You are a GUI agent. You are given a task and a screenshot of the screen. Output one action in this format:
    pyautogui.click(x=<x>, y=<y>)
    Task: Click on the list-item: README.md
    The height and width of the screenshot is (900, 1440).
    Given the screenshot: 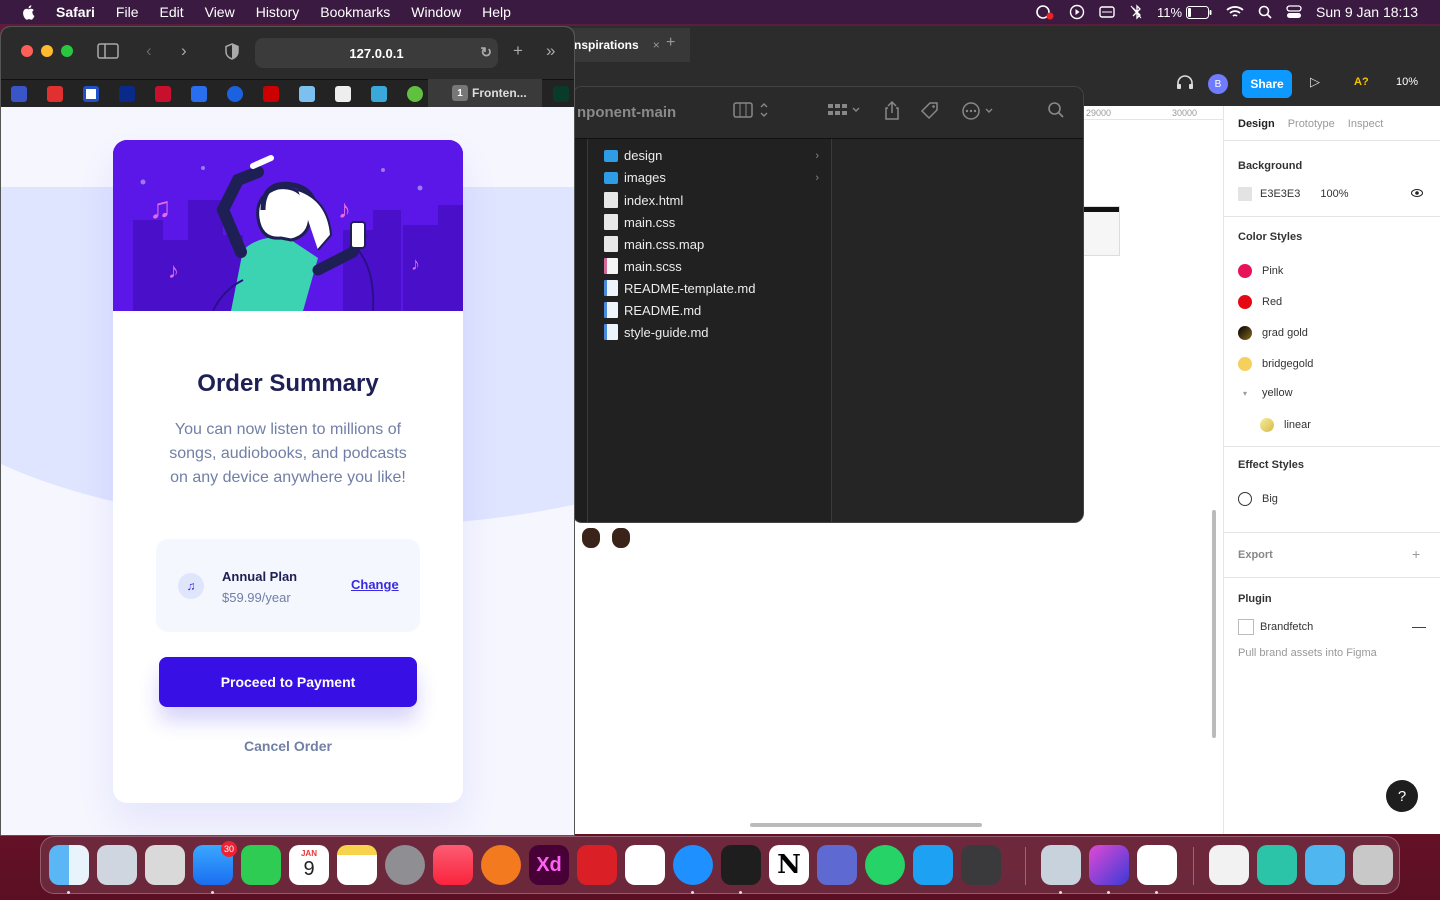 What is the action you would take?
    pyautogui.click(x=711, y=310)
    